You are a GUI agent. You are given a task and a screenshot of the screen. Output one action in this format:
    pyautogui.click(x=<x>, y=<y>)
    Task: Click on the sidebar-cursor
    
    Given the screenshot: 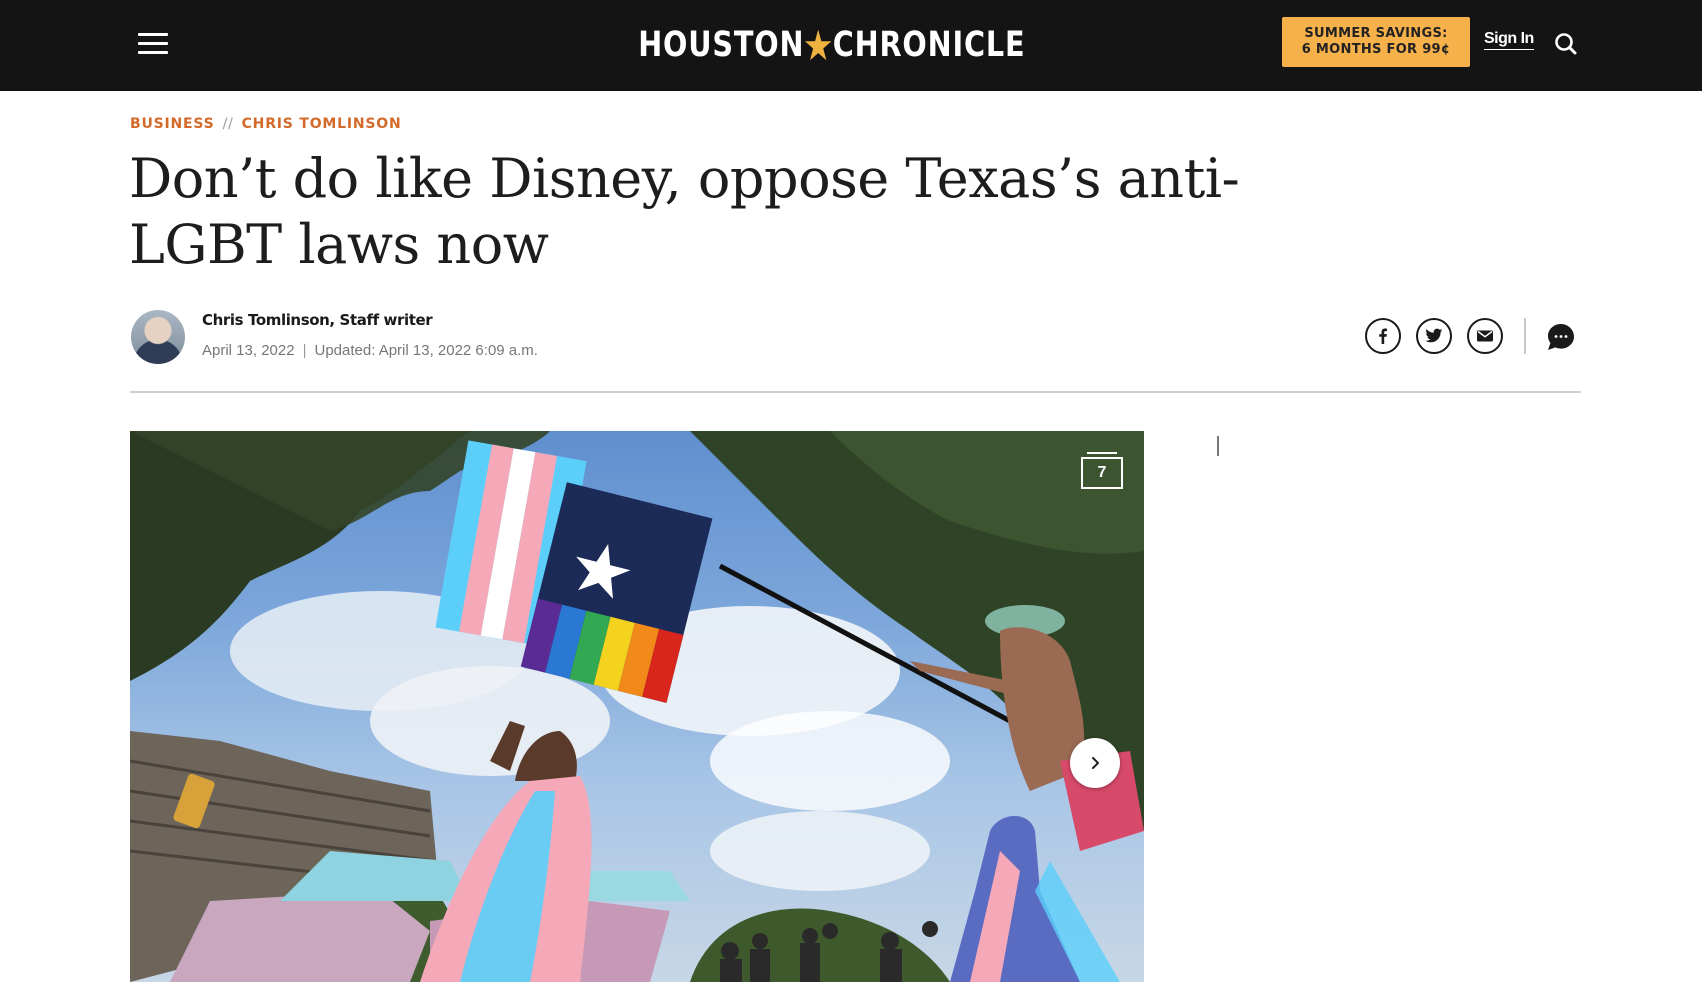 What is the action you would take?
    pyautogui.click(x=1218, y=446)
    